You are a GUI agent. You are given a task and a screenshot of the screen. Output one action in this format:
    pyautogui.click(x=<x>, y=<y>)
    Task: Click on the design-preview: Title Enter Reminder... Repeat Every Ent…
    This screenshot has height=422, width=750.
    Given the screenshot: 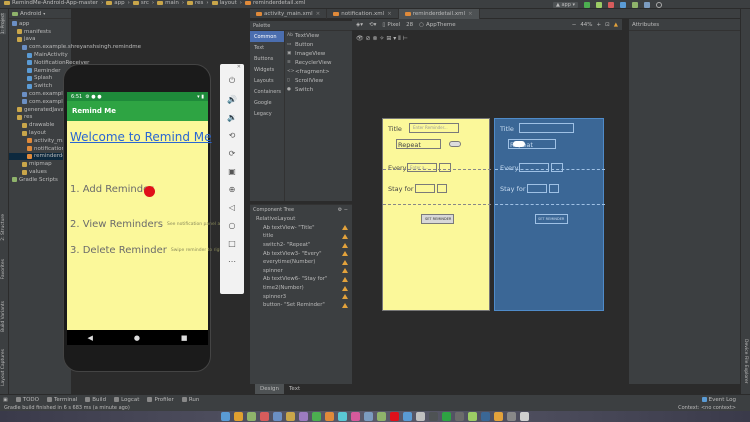 What is the action you would take?
    pyautogui.click(x=436, y=214)
    